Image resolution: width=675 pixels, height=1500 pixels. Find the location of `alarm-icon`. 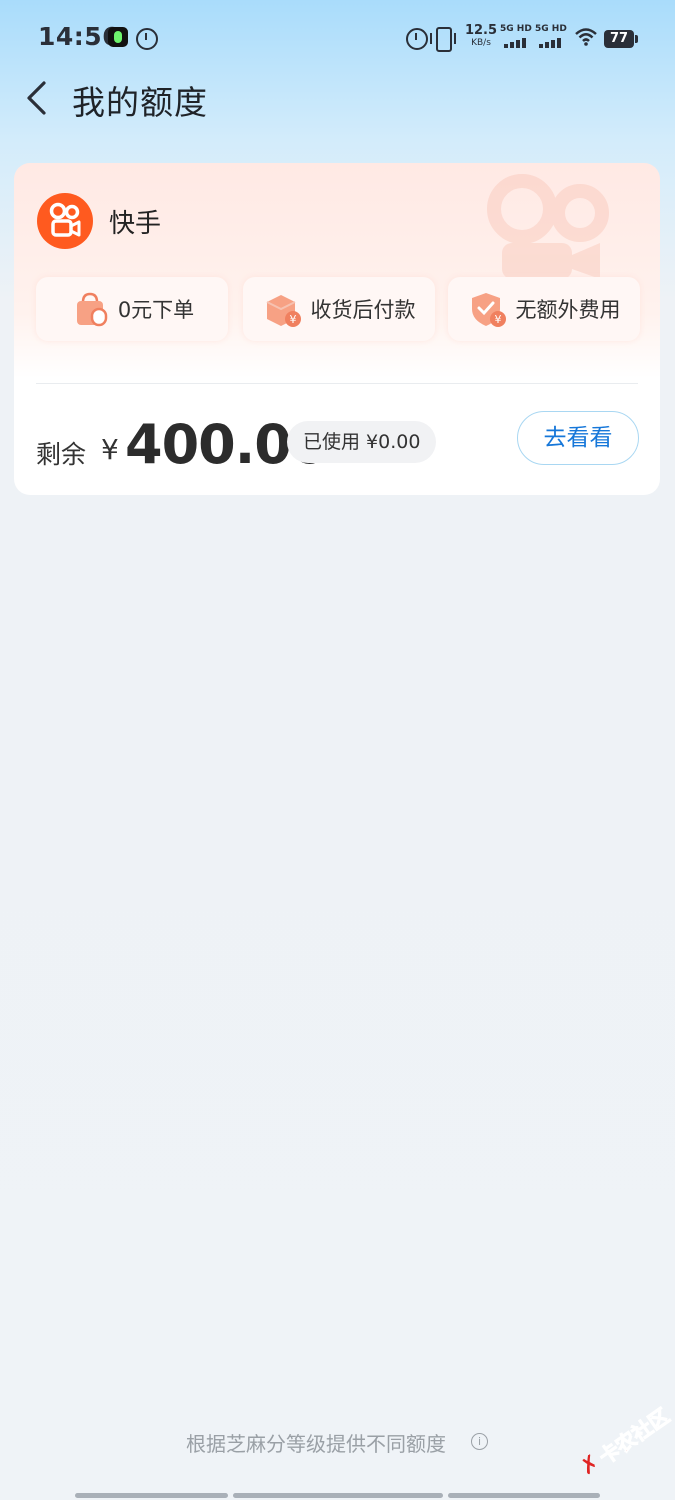

alarm-icon is located at coordinates (147, 39).